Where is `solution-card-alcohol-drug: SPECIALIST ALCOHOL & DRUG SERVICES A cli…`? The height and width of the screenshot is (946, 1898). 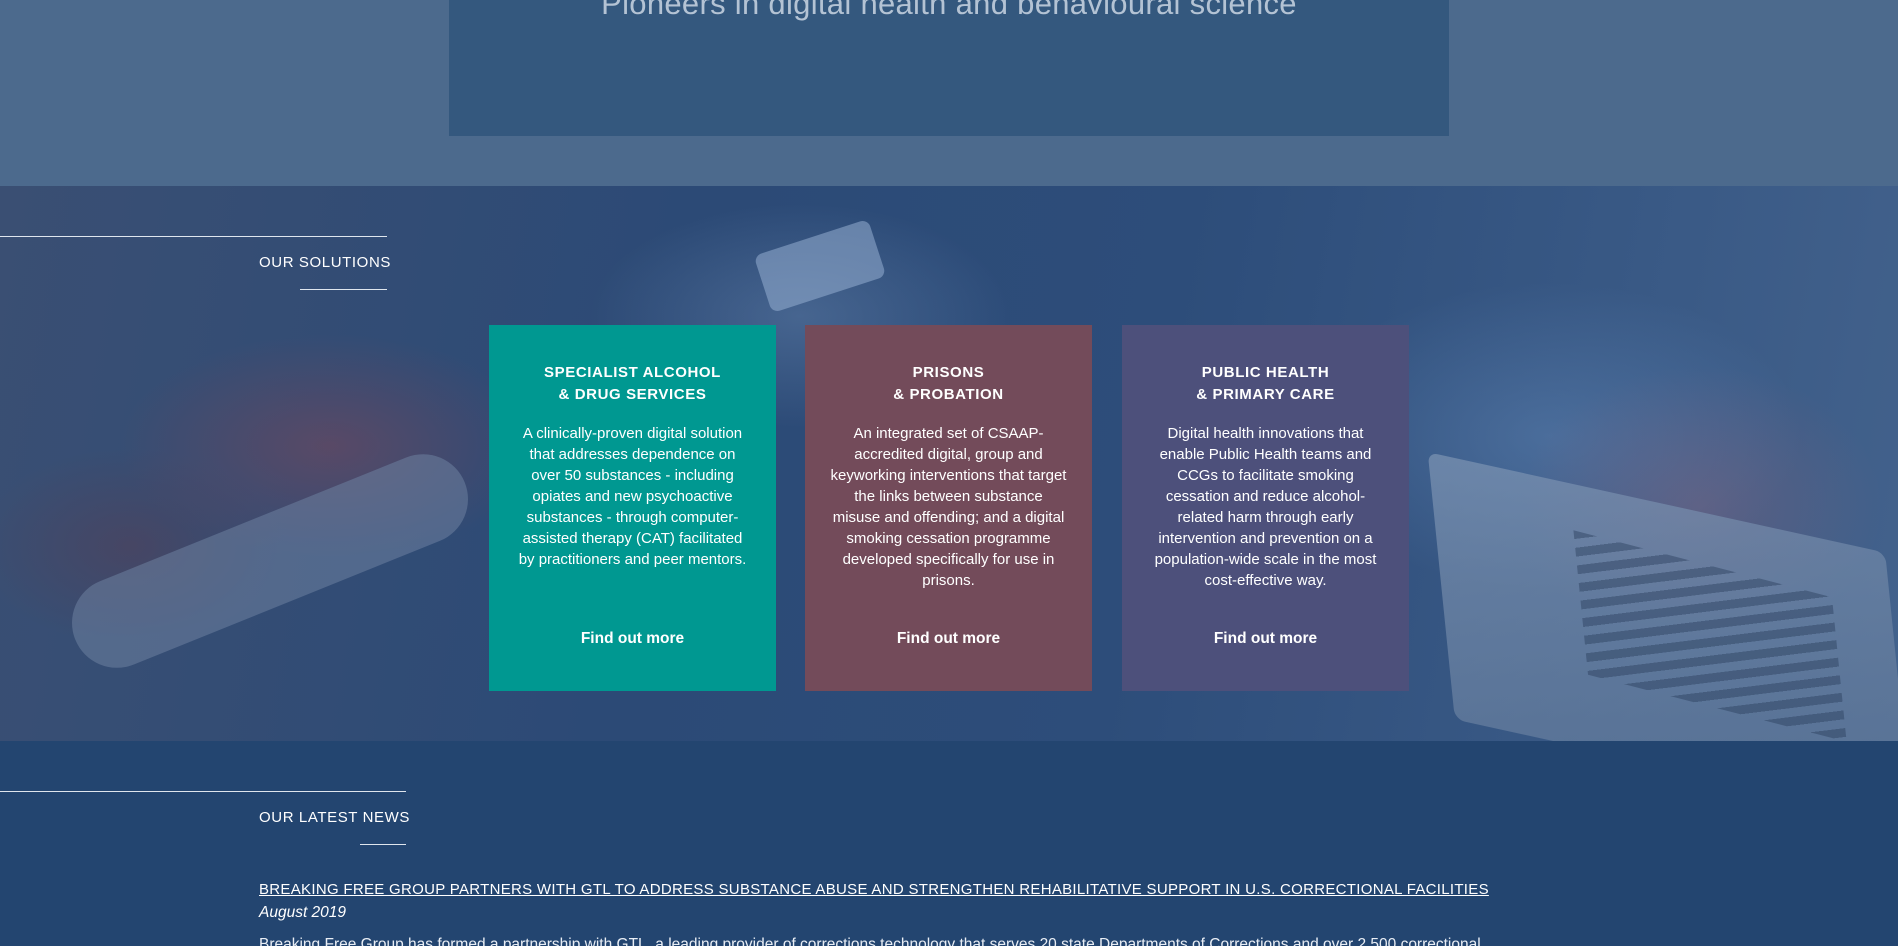
solution-card-alcohol-drug: SPECIALIST ALCOHOL & DRUG SERVICES A cli… is located at coordinates (632, 508).